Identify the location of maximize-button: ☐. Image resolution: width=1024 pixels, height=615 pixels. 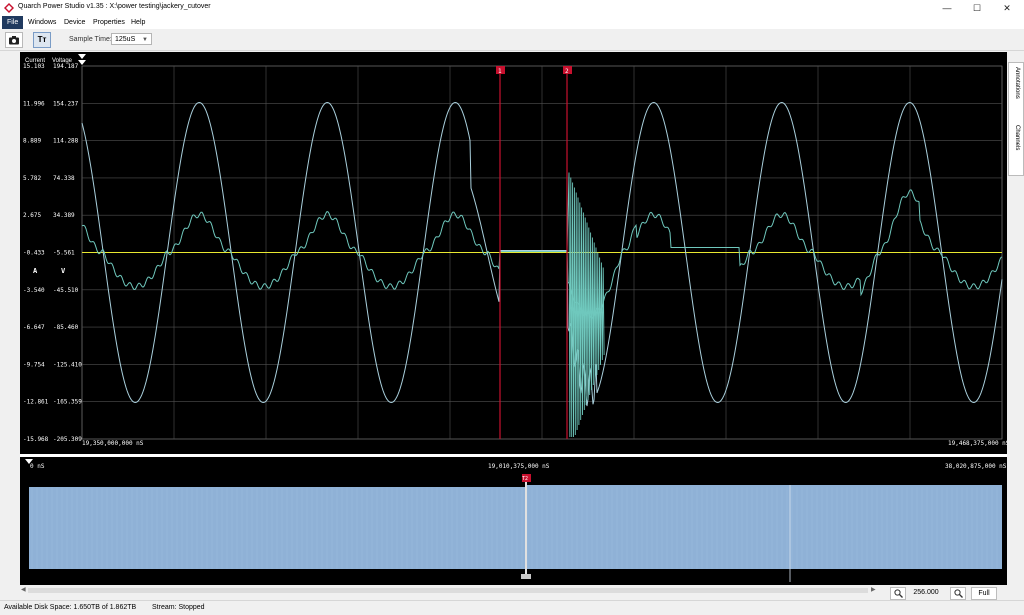
(977, 8).